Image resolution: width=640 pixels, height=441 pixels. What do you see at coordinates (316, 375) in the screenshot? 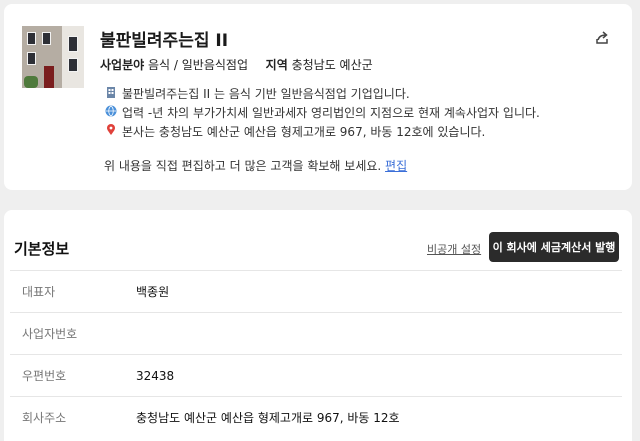
I see `table-row: 우편번호 32438` at bounding box center [316, 375].